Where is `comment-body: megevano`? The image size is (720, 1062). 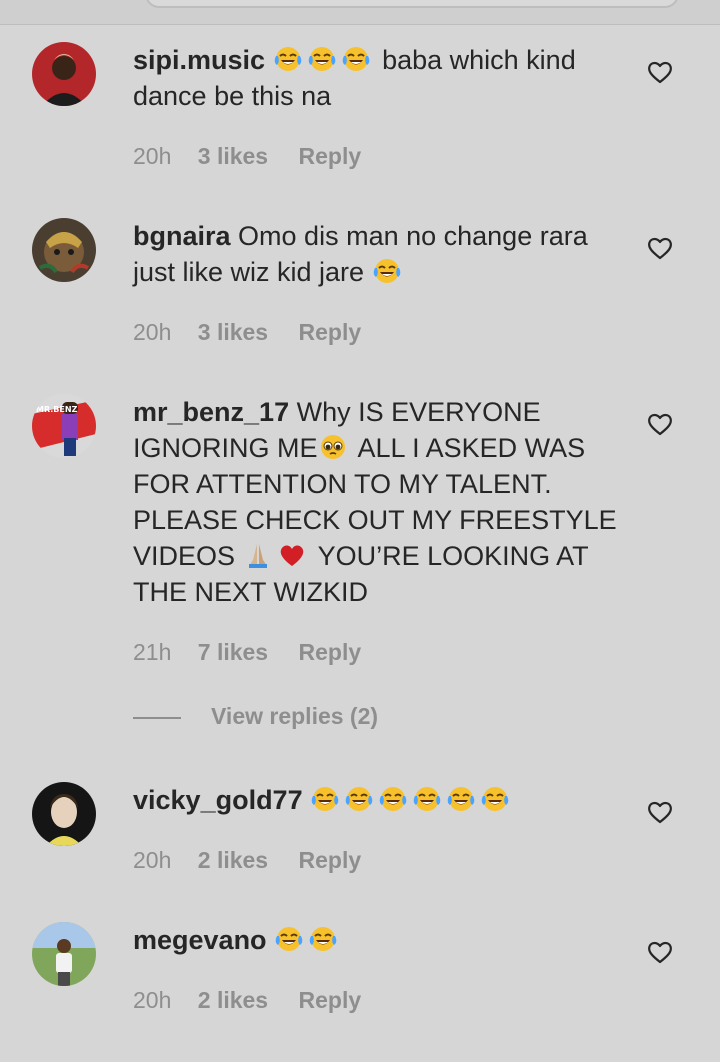
comment-body: megevano is located at coordinates (378, 940).